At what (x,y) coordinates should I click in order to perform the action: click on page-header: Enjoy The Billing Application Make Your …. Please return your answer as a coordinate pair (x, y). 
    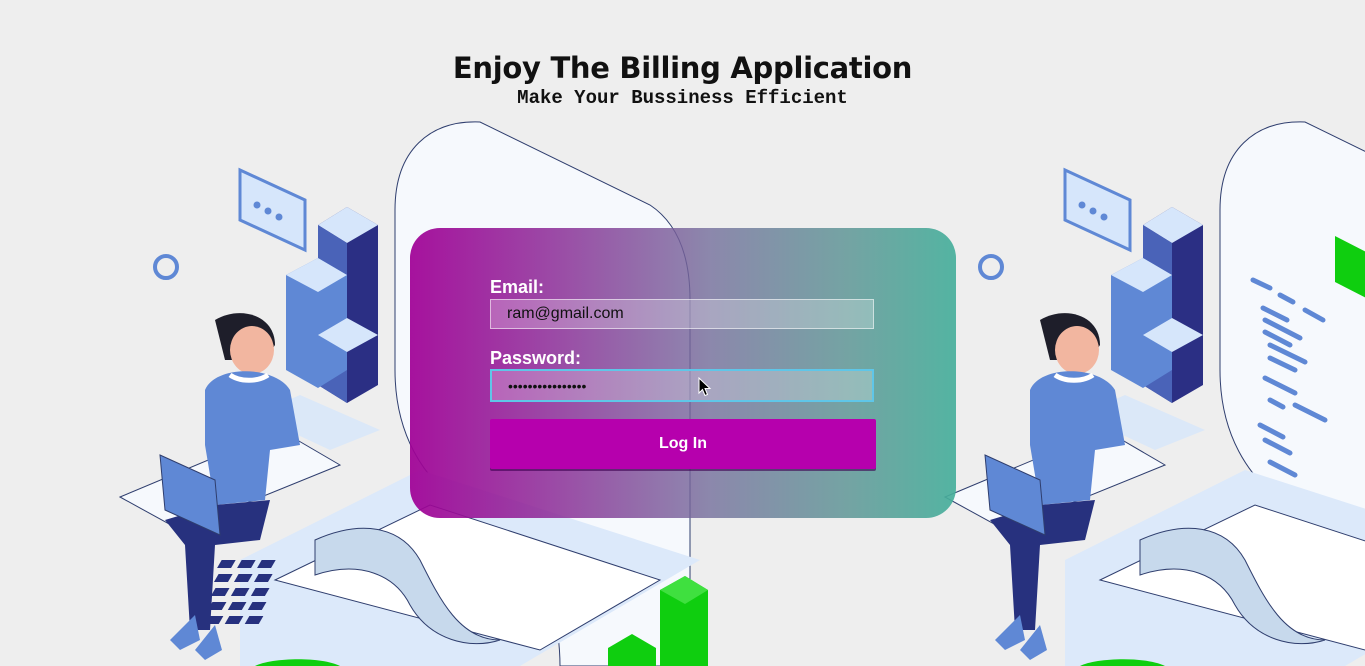
    Looking at the image, I should click on (682, 78).